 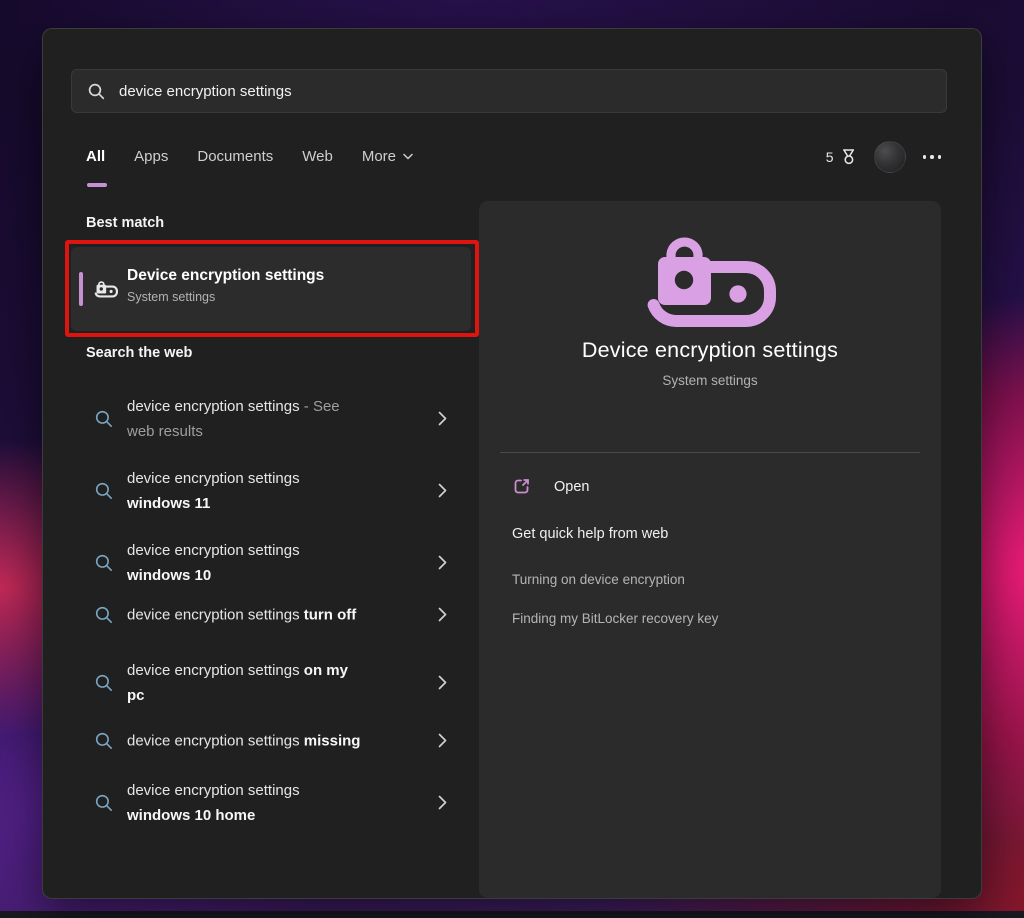 What do you see at coordinates (521, 486) in the screenshot?
I see `open-external-icon` at bounding box center [521, 486].